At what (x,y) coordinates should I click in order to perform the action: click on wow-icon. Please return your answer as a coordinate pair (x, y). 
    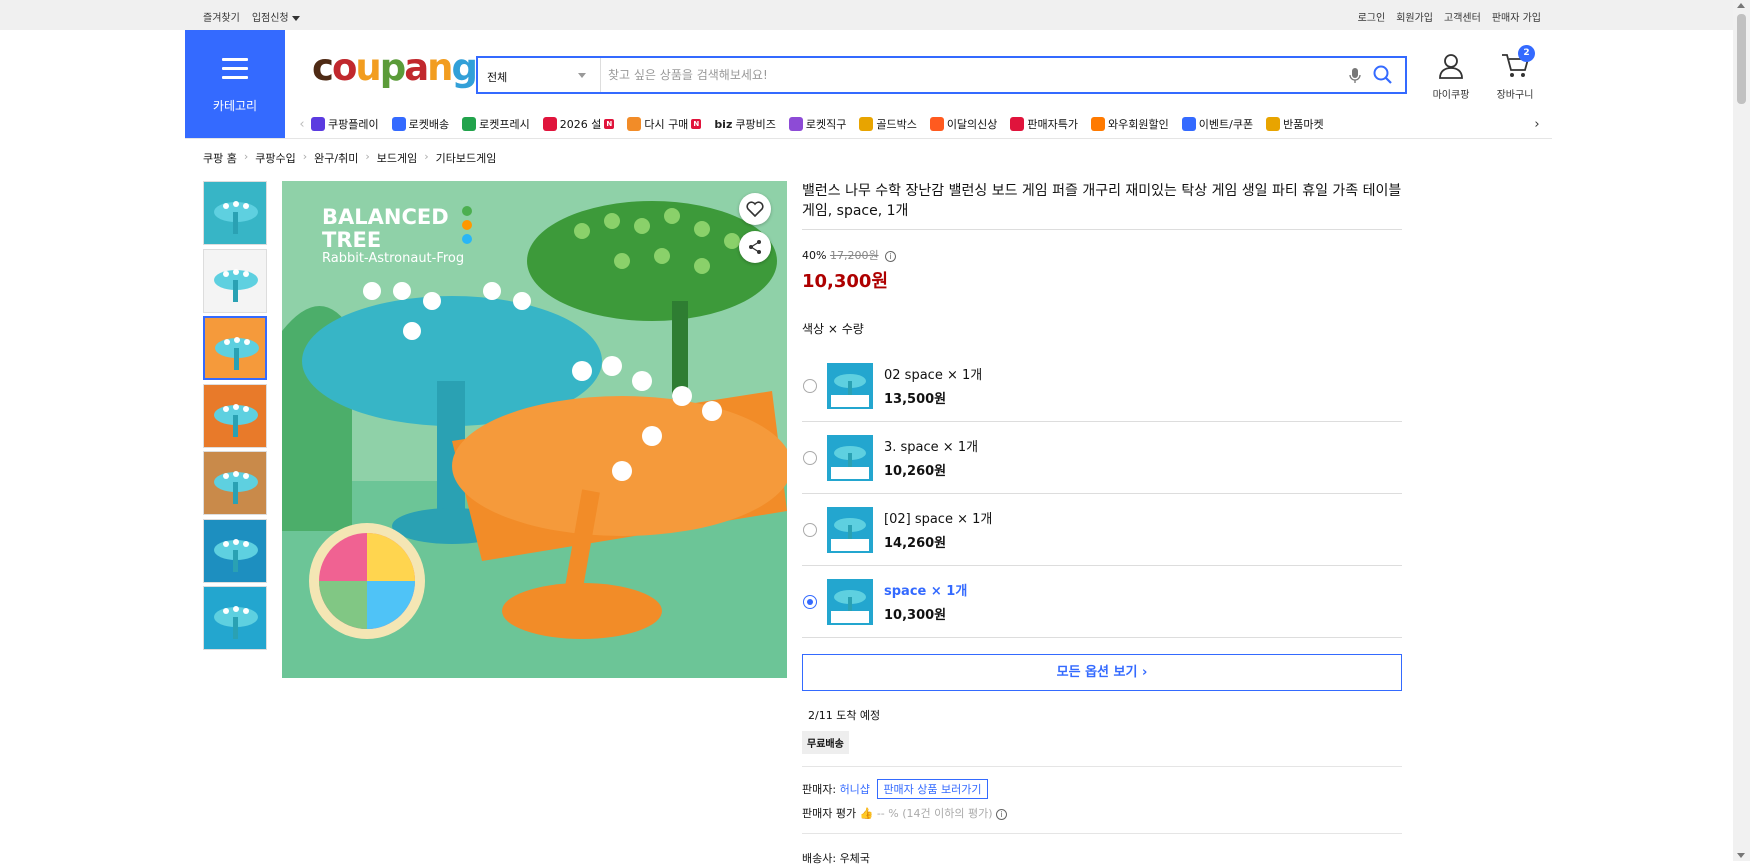
    Looking at the image, I should click on (1098, 124).